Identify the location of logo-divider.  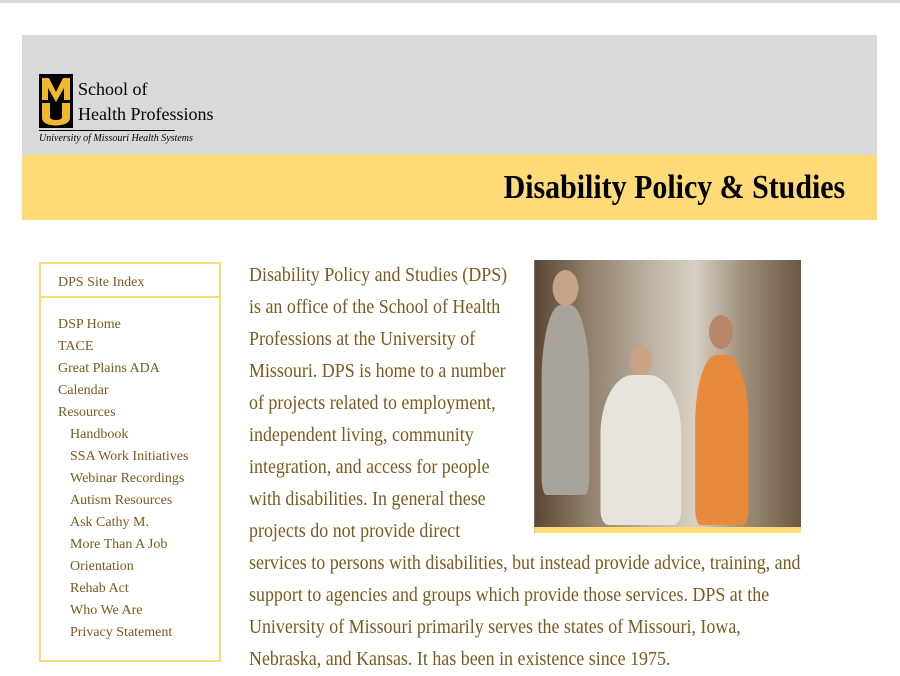
(107, 130).